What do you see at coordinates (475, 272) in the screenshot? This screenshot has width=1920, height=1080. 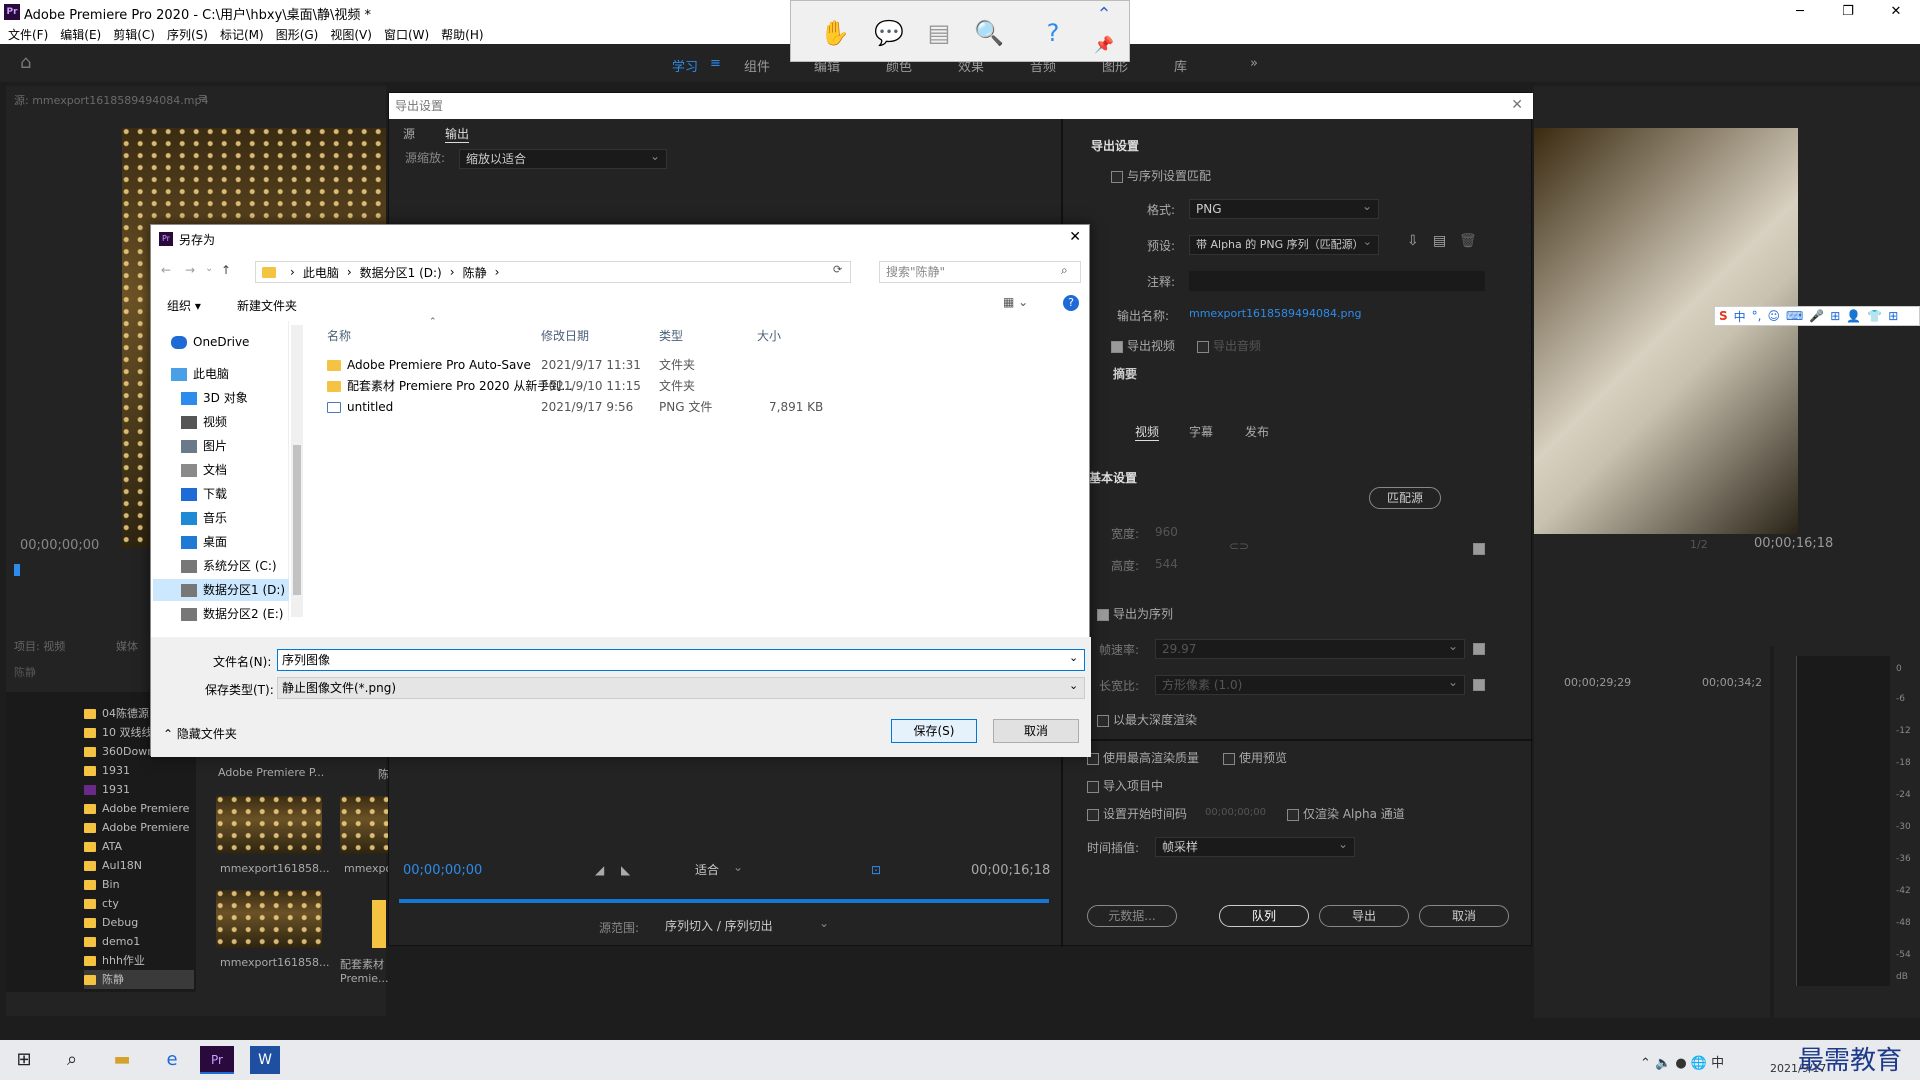 I see `breadcrumb-folder: 陈静` at bounding box center [475, 272].